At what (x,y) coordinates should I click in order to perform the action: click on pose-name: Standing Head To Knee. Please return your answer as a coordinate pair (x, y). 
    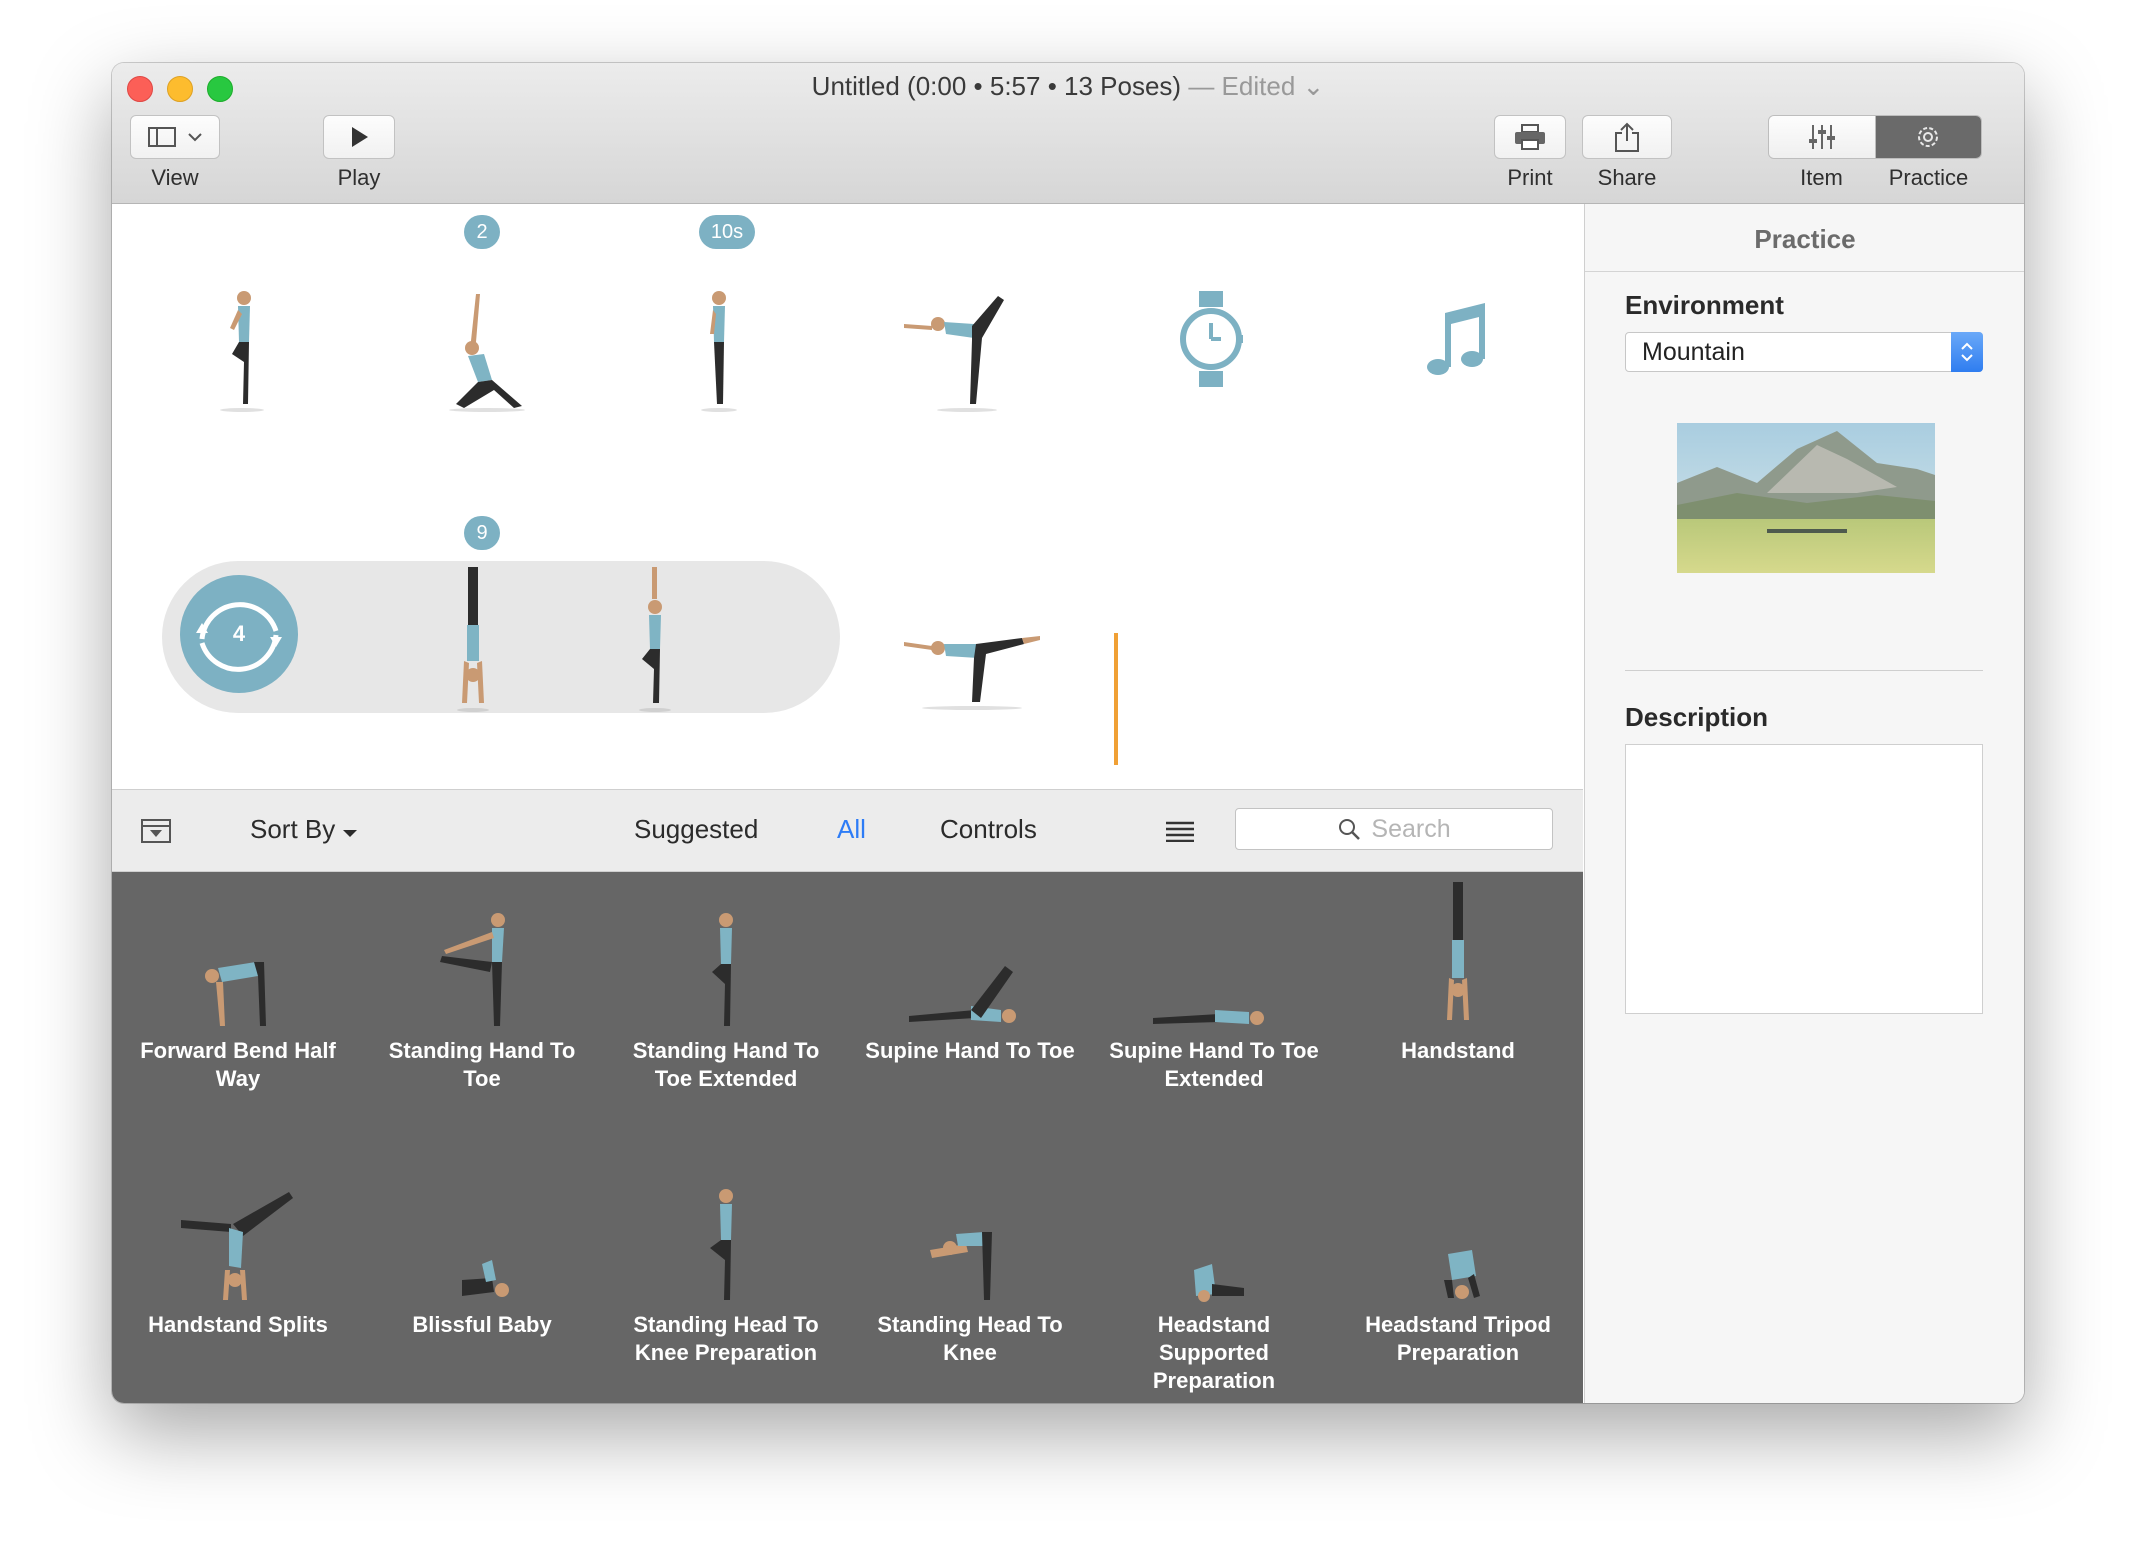
    Looking at the image, I should click on (970, 1338).